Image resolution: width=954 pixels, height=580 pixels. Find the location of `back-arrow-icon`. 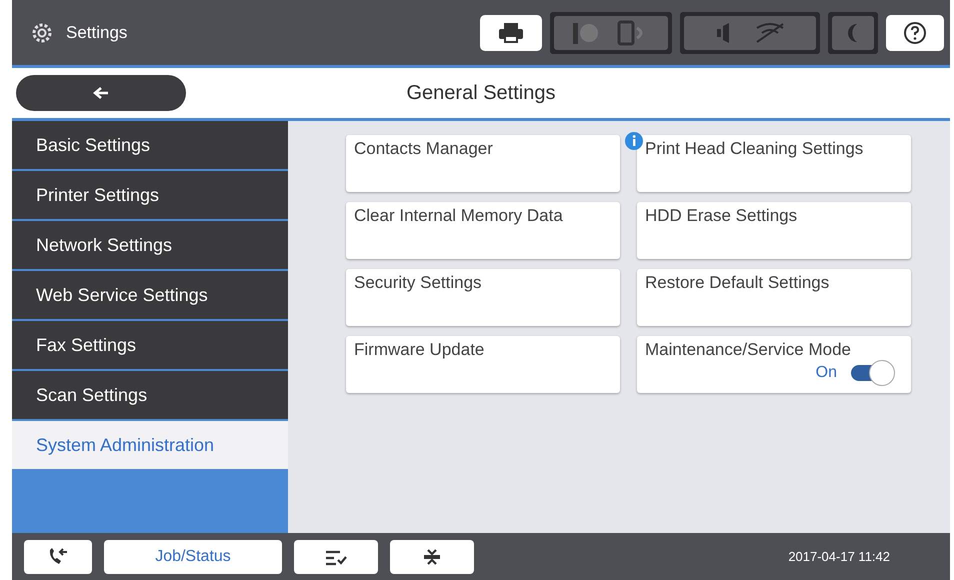

back-arrow-icon is located at coordinates (101, 93).